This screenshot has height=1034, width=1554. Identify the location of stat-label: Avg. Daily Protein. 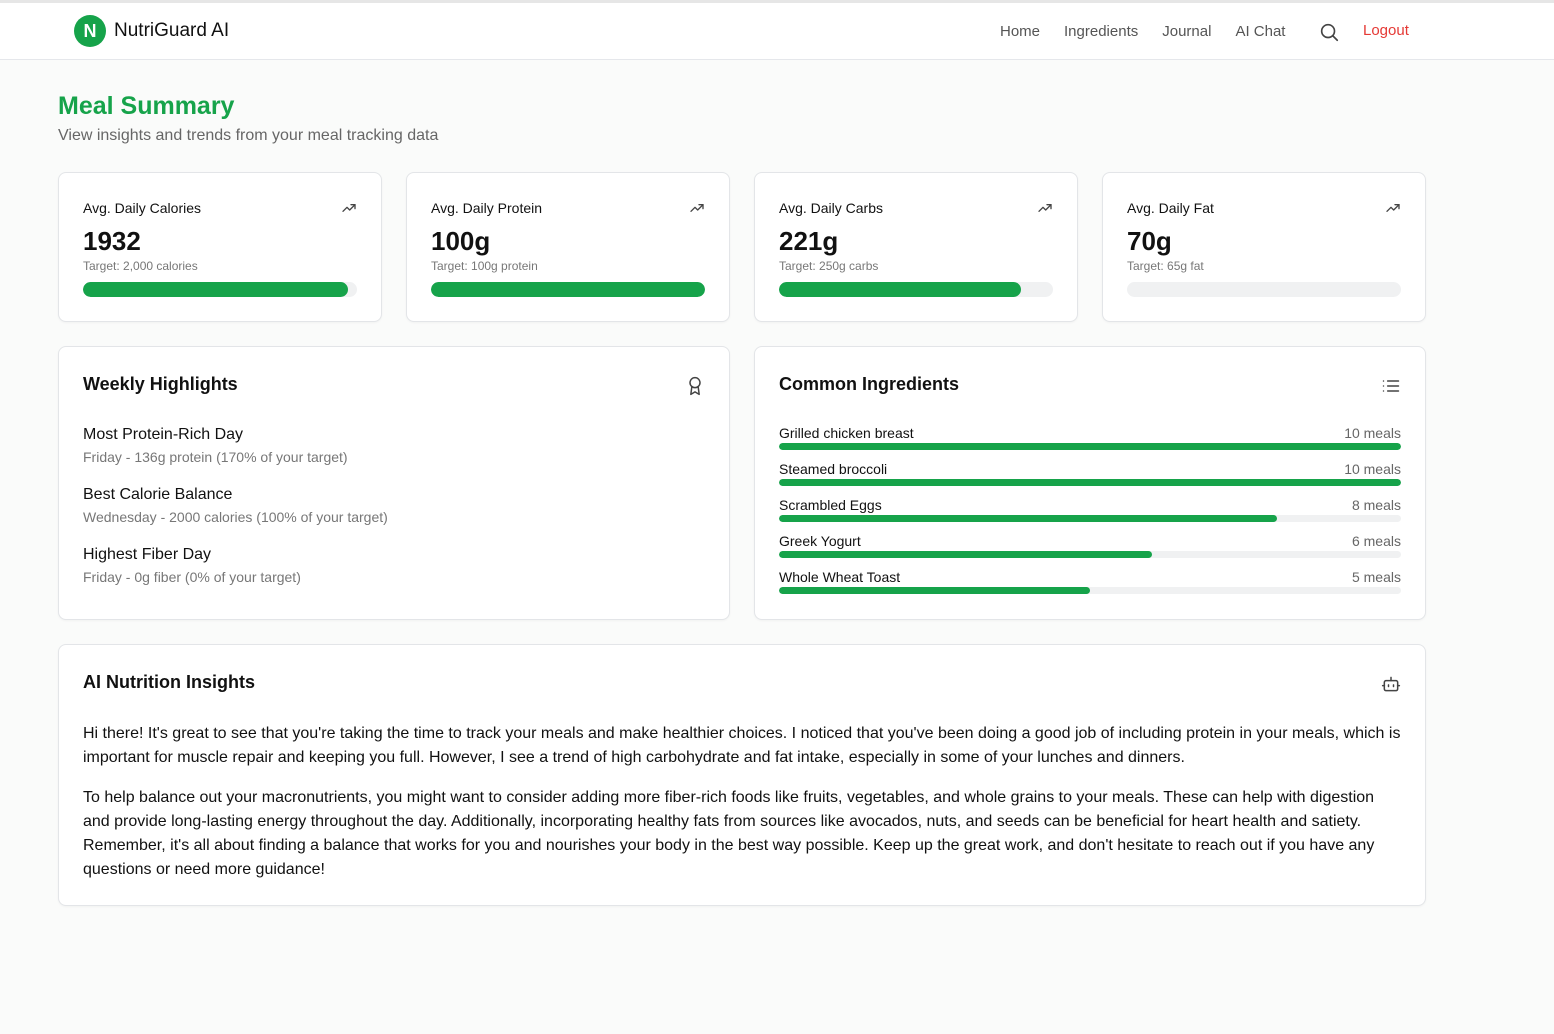
(487, 208).